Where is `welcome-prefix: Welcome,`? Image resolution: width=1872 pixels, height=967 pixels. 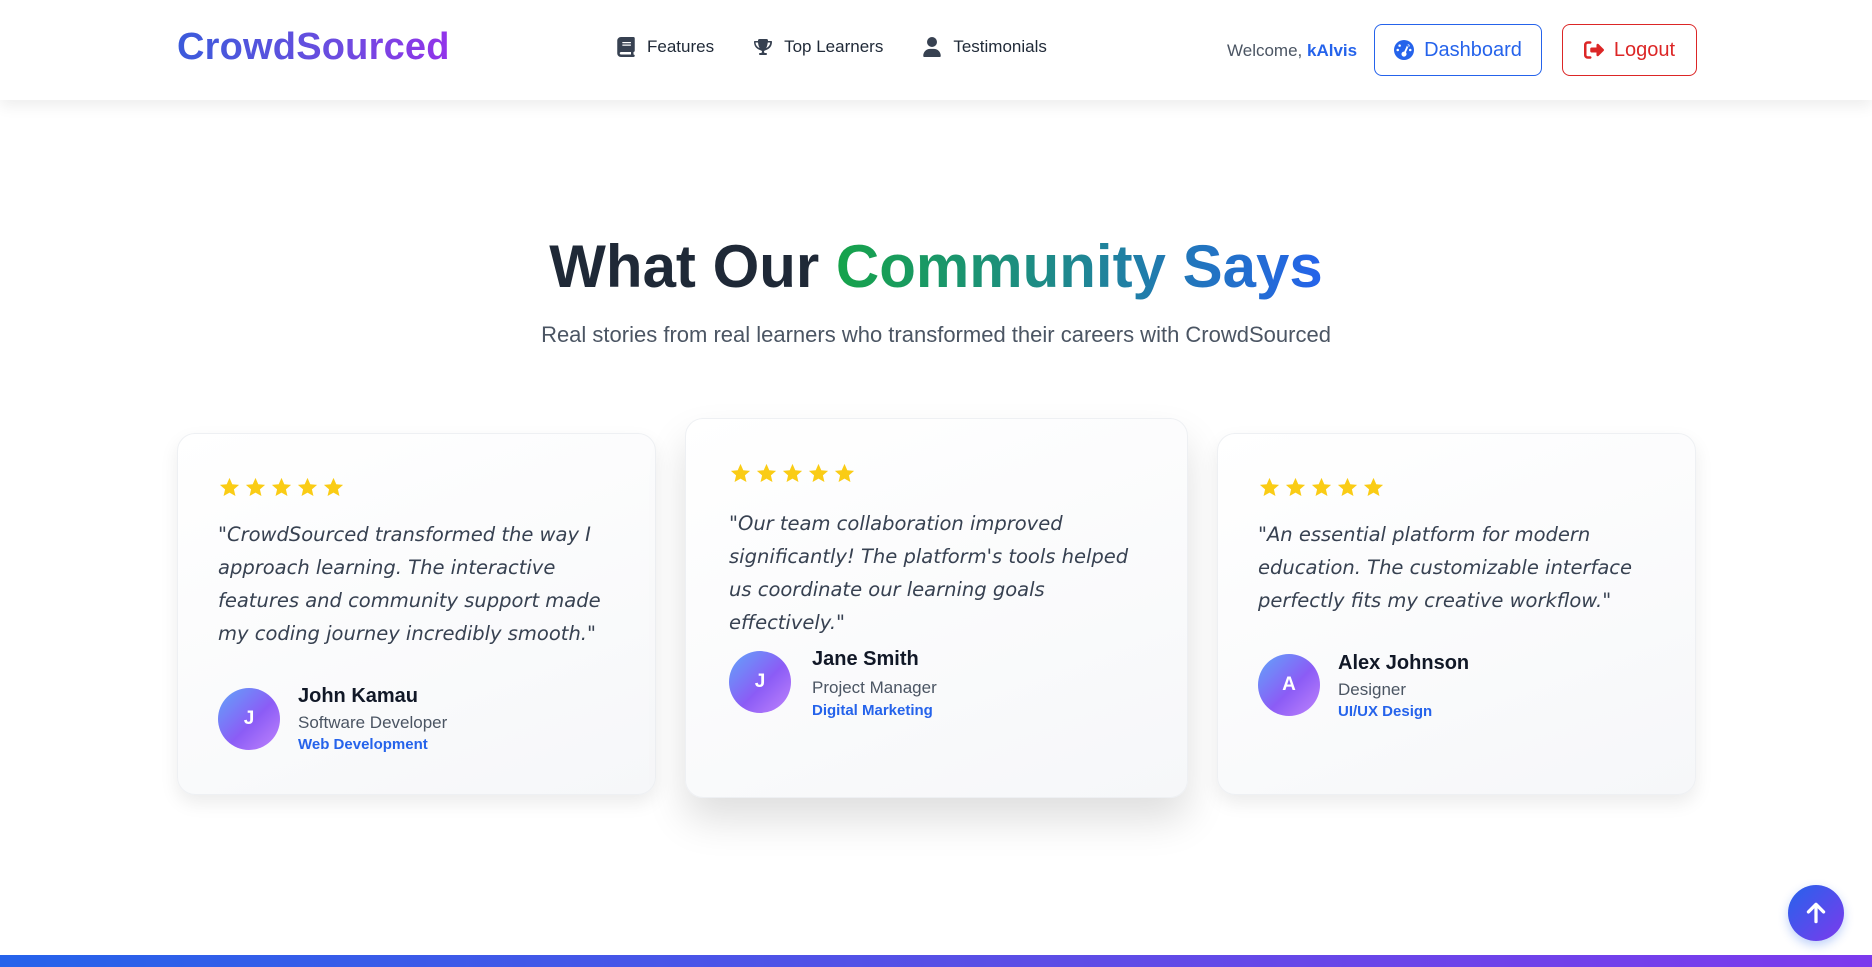 welcome-prefix: Welcome, is located at coordinates (1267, 50).